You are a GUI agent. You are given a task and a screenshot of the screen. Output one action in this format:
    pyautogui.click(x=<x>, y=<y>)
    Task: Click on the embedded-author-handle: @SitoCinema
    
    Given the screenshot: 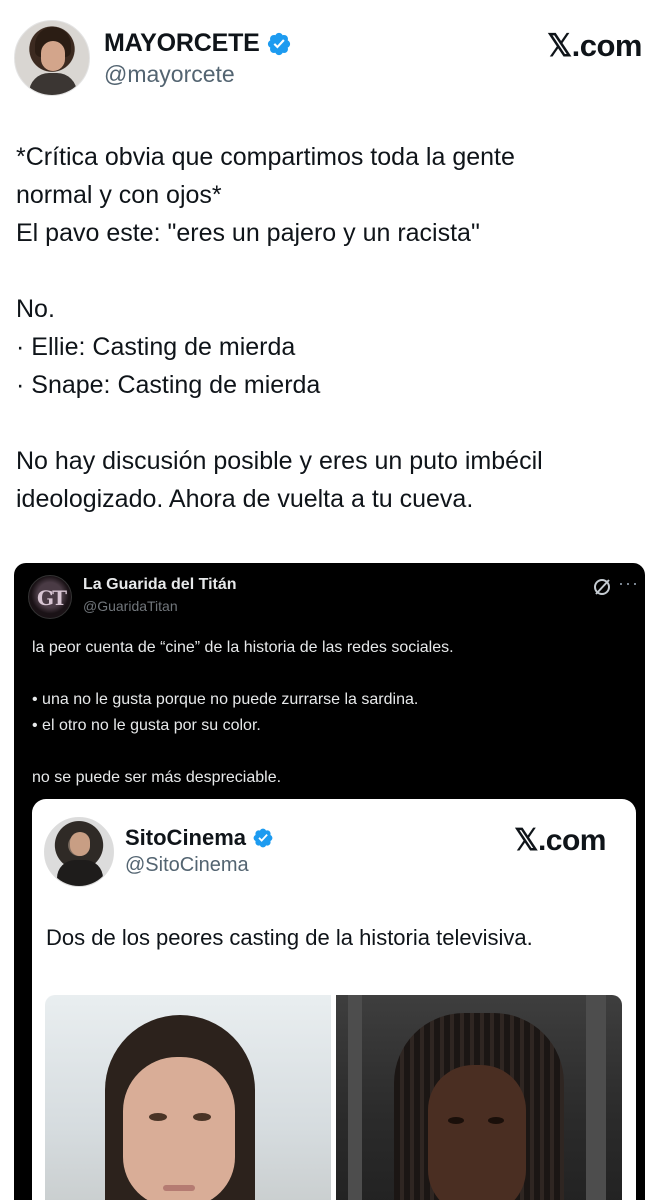 What is the action you would take?
    pyautogui.click(x=187, y=865)
    